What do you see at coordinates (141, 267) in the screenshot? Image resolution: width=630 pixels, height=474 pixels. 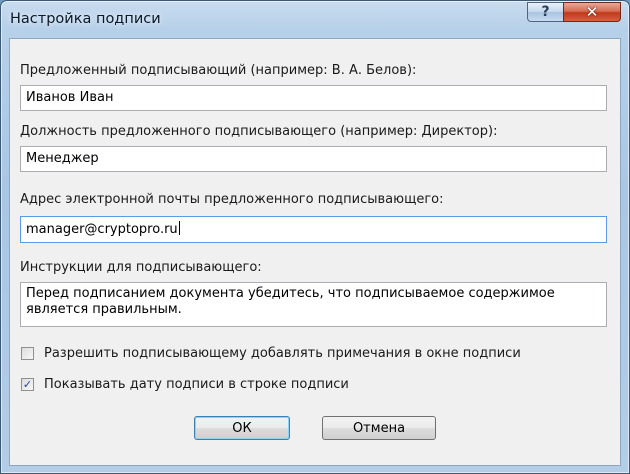 I see `instructions-label: Инструкции для подписывающего:` at bounding box center [141, 267].